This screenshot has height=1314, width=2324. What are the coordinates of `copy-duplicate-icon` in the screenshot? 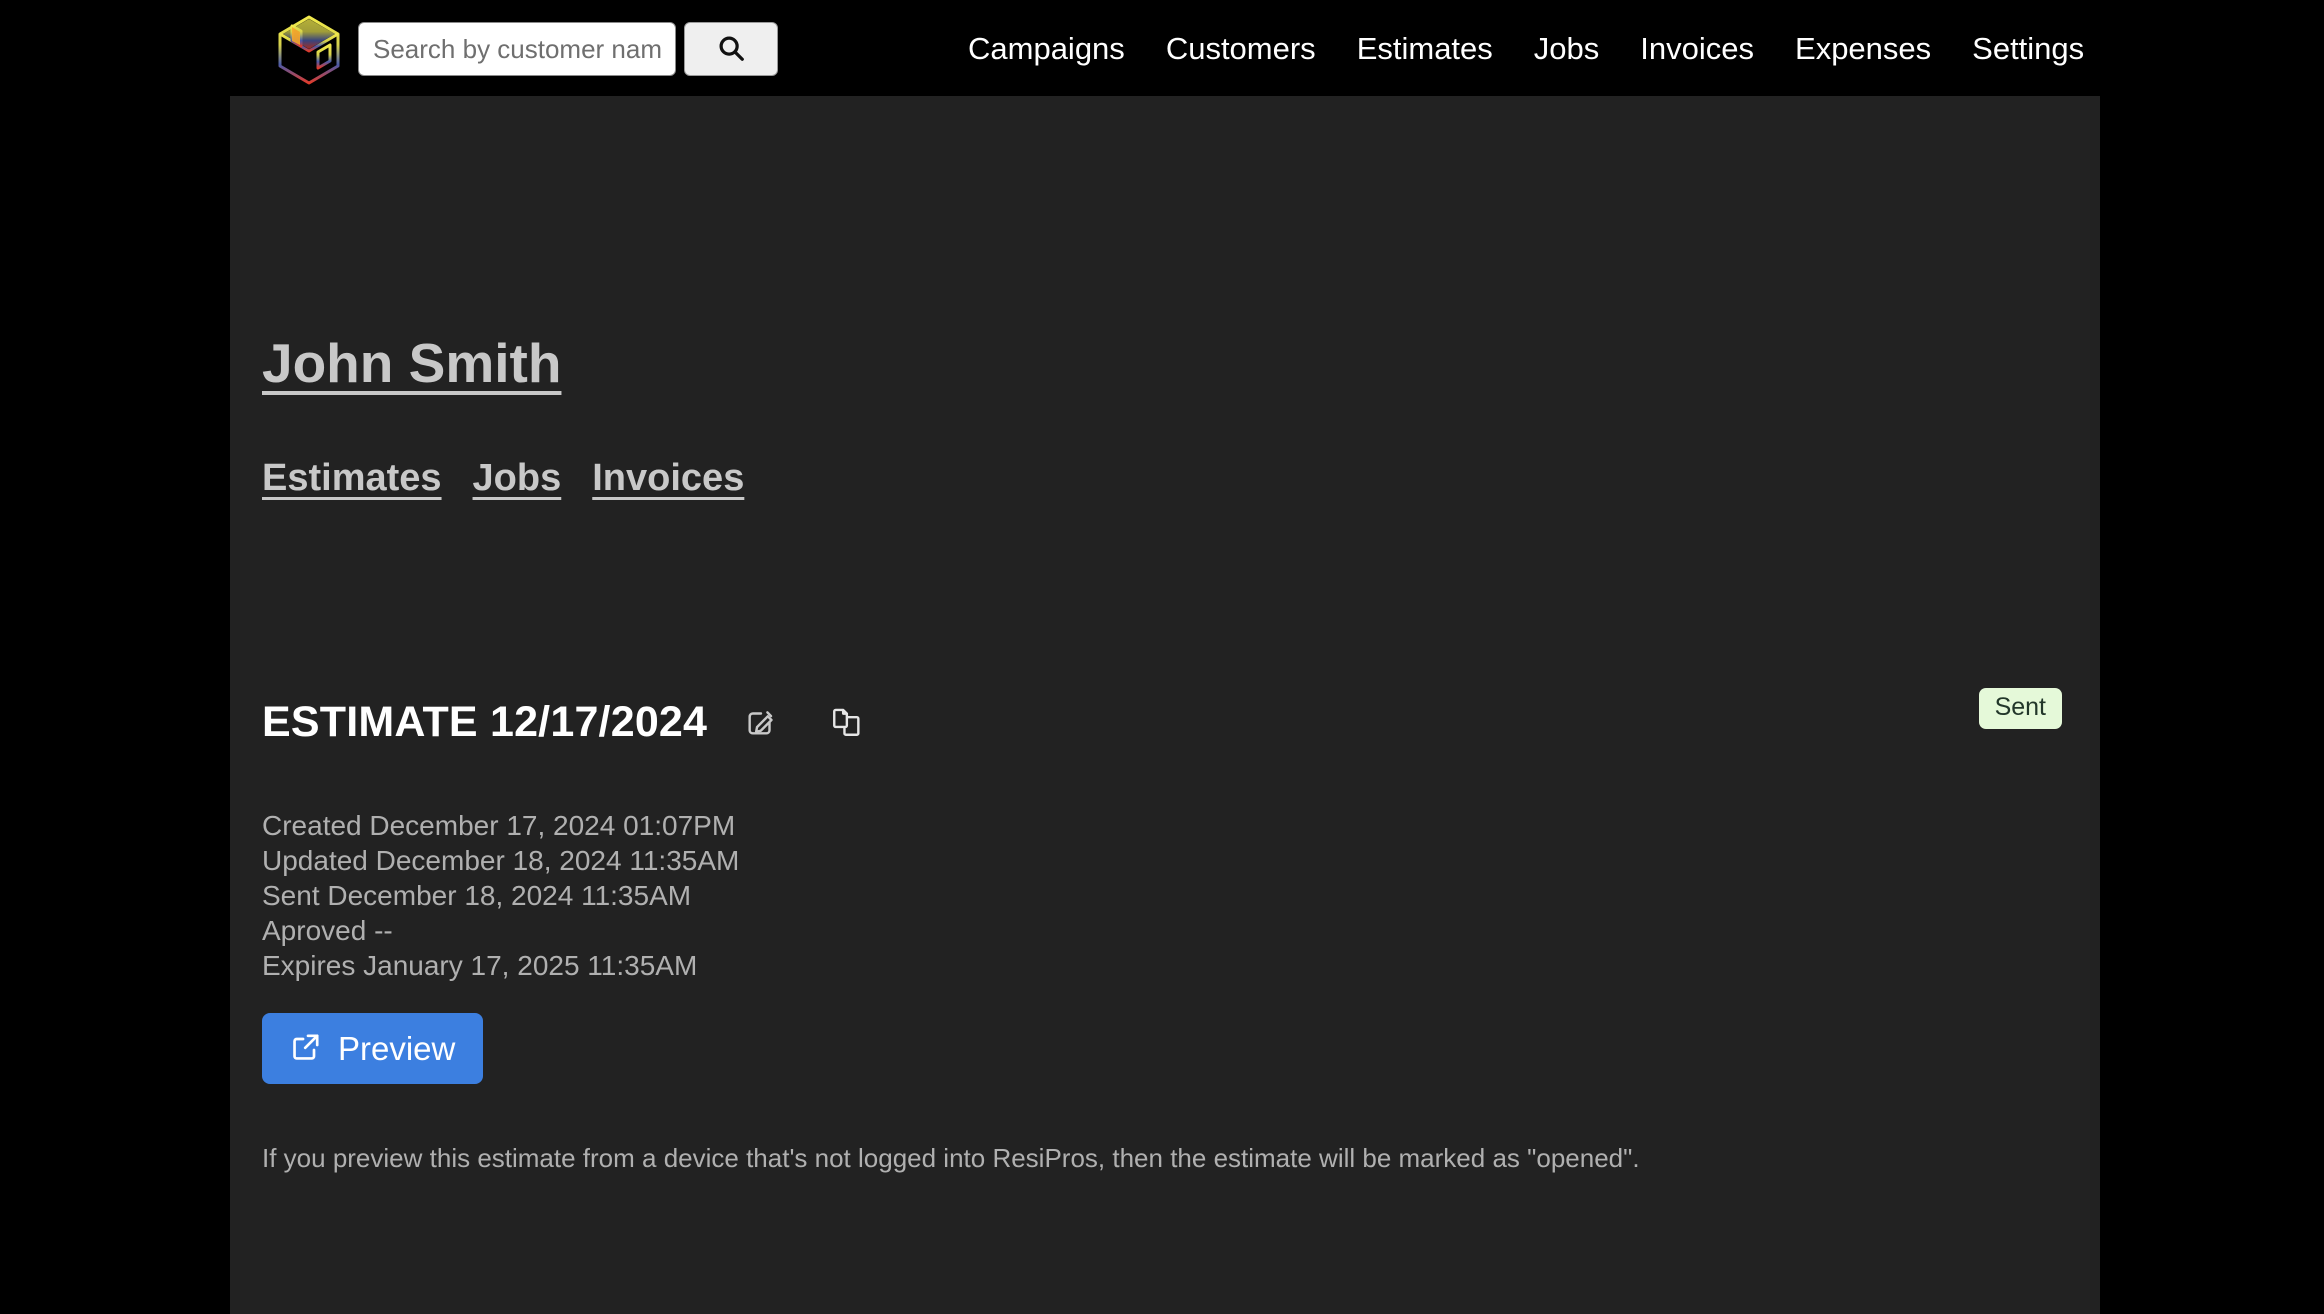 It's located at (847, 722).